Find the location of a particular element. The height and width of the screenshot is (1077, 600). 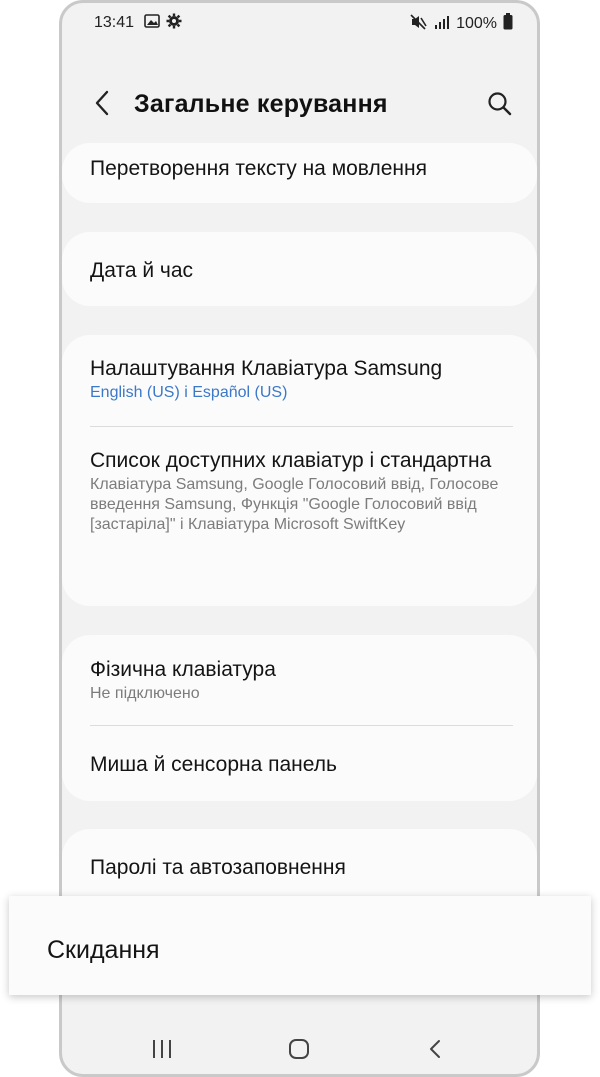

page-title: Загальне керування is located at coordinates (261, 104).